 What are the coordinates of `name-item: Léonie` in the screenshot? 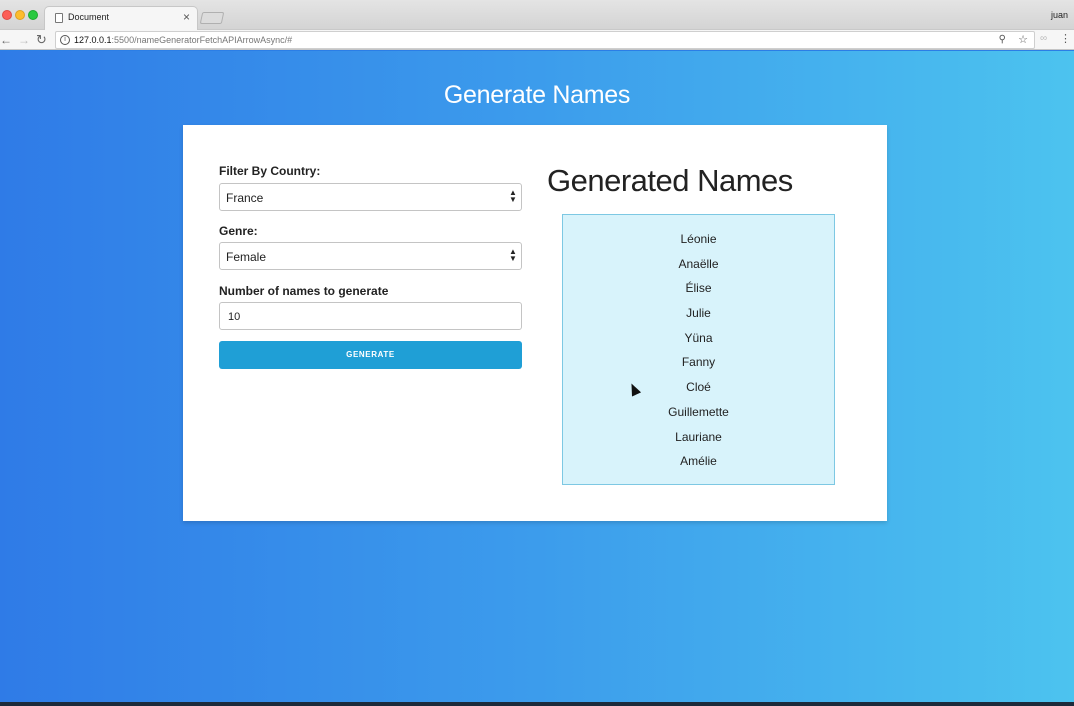 It's located at (698, 239).